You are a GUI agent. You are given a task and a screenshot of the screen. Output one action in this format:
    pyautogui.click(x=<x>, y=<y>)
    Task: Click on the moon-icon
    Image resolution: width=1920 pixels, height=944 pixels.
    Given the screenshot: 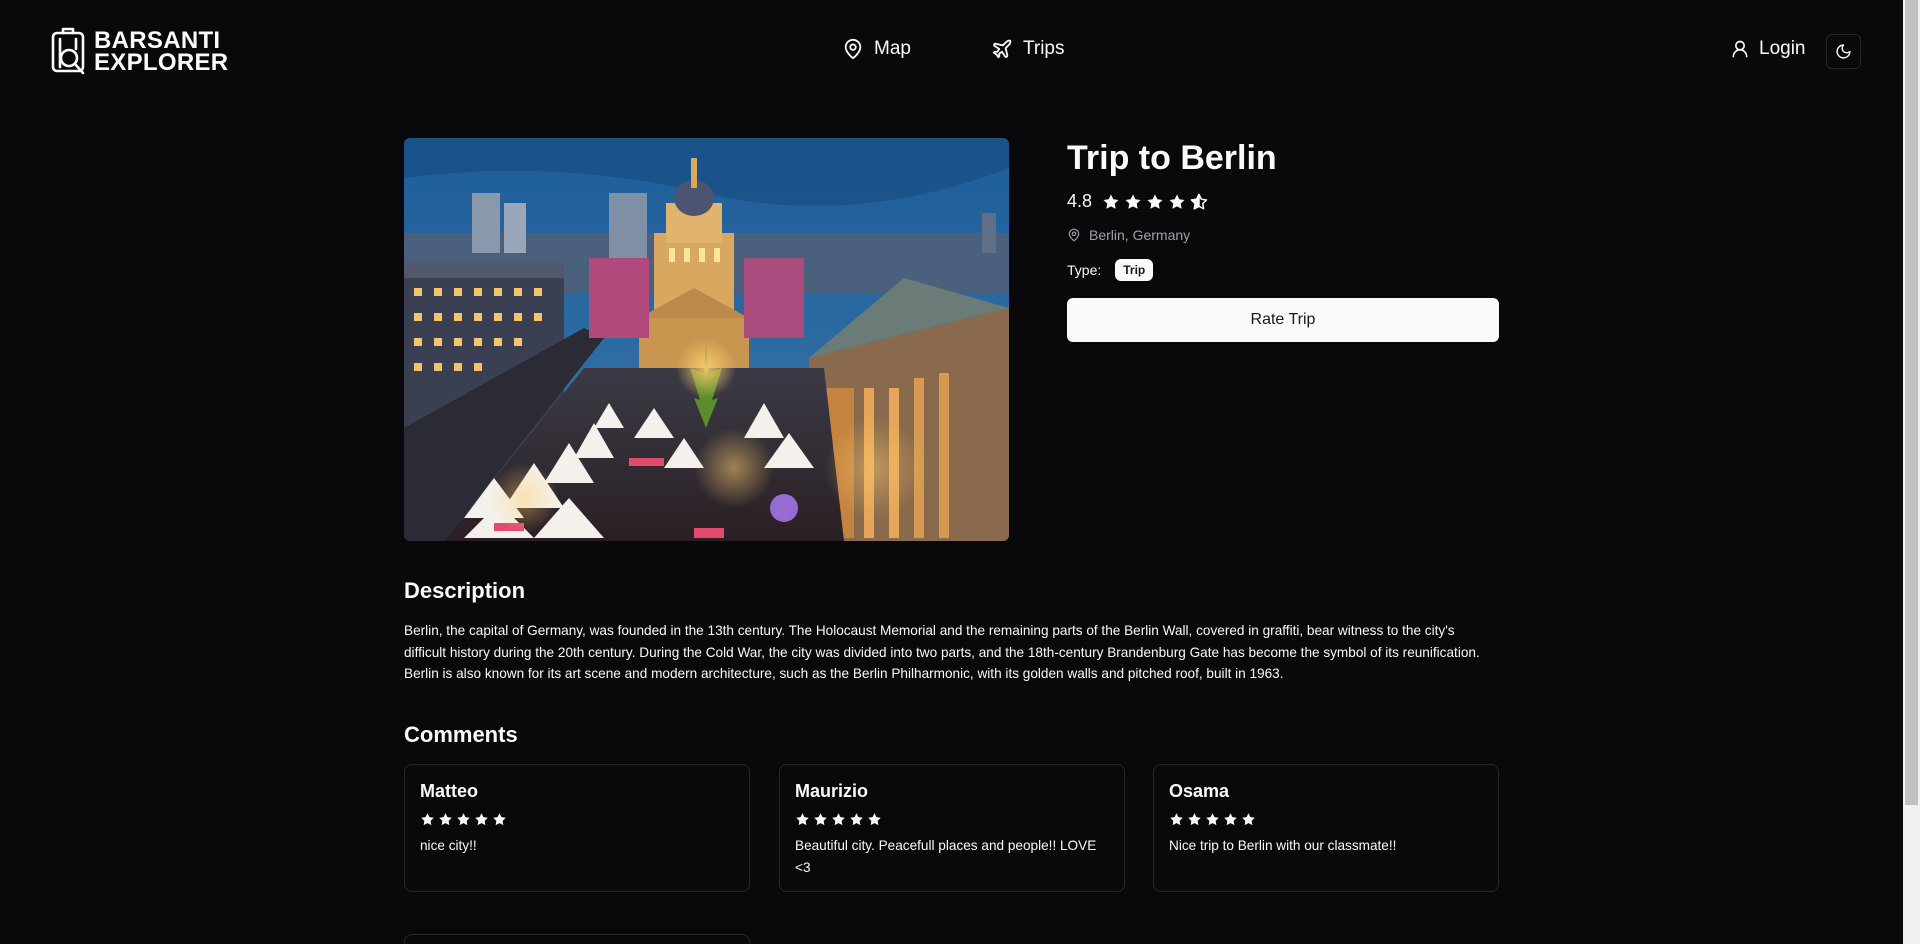 What is the action you would take?
    pyautogui.click(x=1843, y=51)
    